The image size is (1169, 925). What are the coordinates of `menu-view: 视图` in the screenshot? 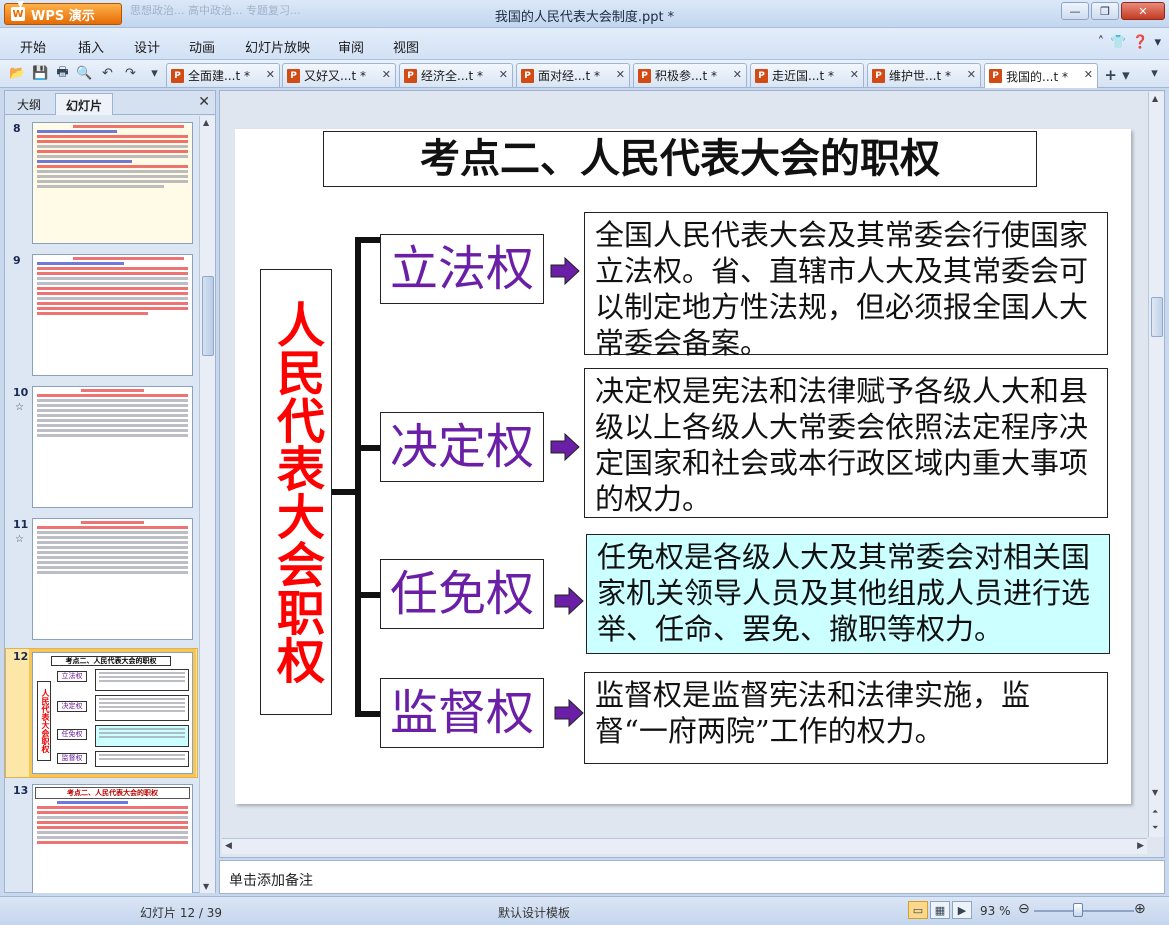 It's located at (406, 46).